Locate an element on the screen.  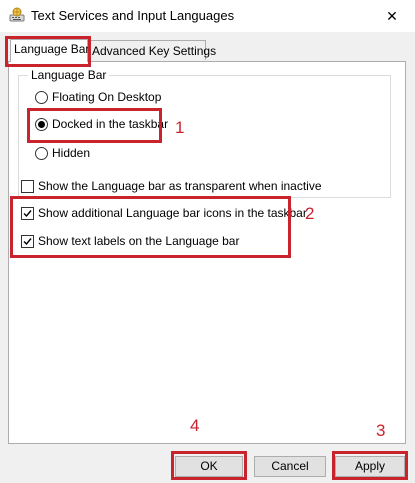
radio-button-selected is located at coordinates (41, 124).